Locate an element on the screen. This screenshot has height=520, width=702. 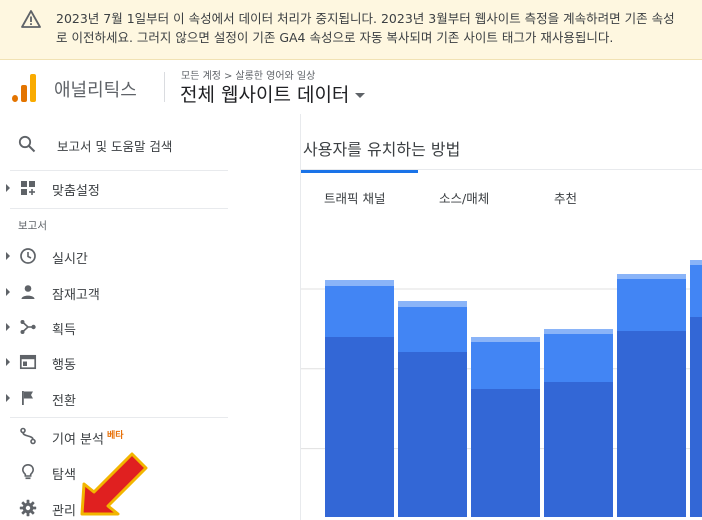
analytics-logo-icon is located at coordinates (24, 88).